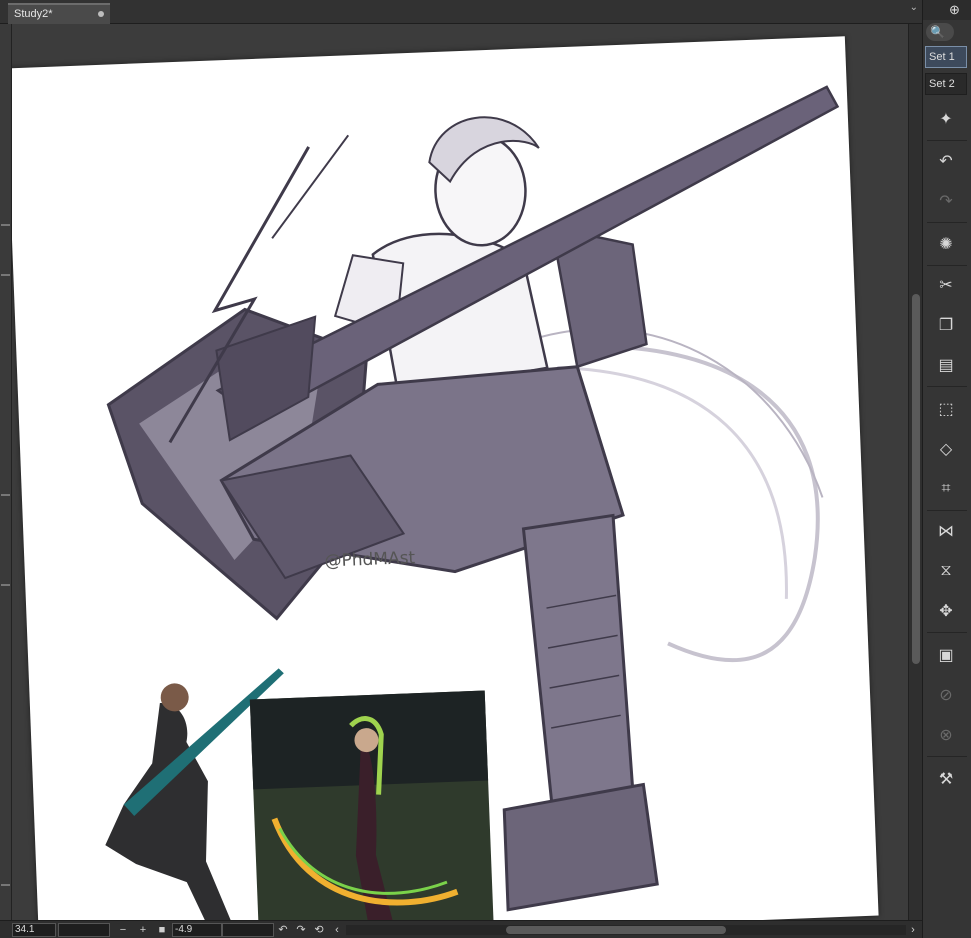 The width and height of the screenshot is (971, 938). What do you see at coordinates (946, 735) in the screenshot?
I see `unlink-icon: ⊗` at bounding box center [946, 735].